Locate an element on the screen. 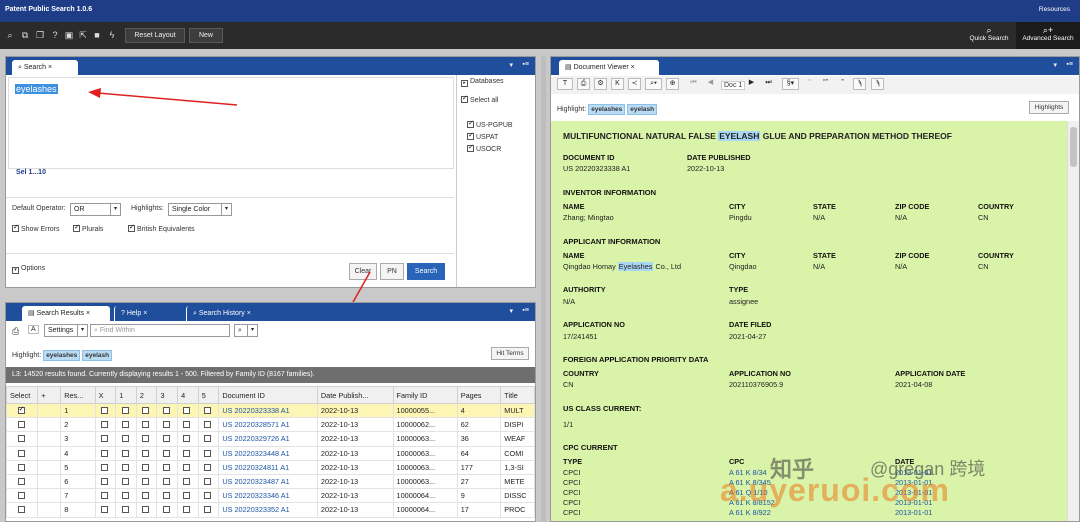  quote-icon: “” is located at coordinates (825, 84).